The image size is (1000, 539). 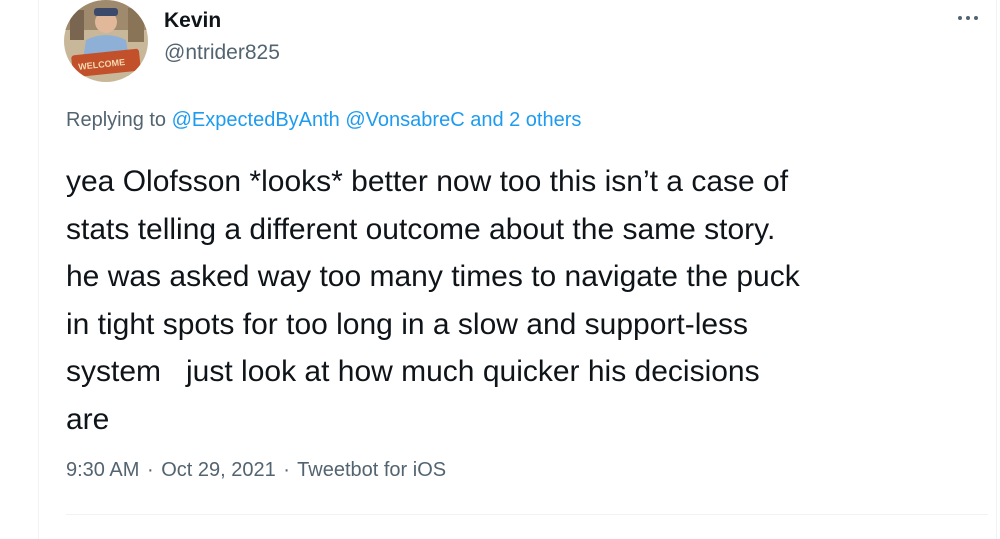 I want to click on others-link: and 2 others, so click(x=525, y=120).